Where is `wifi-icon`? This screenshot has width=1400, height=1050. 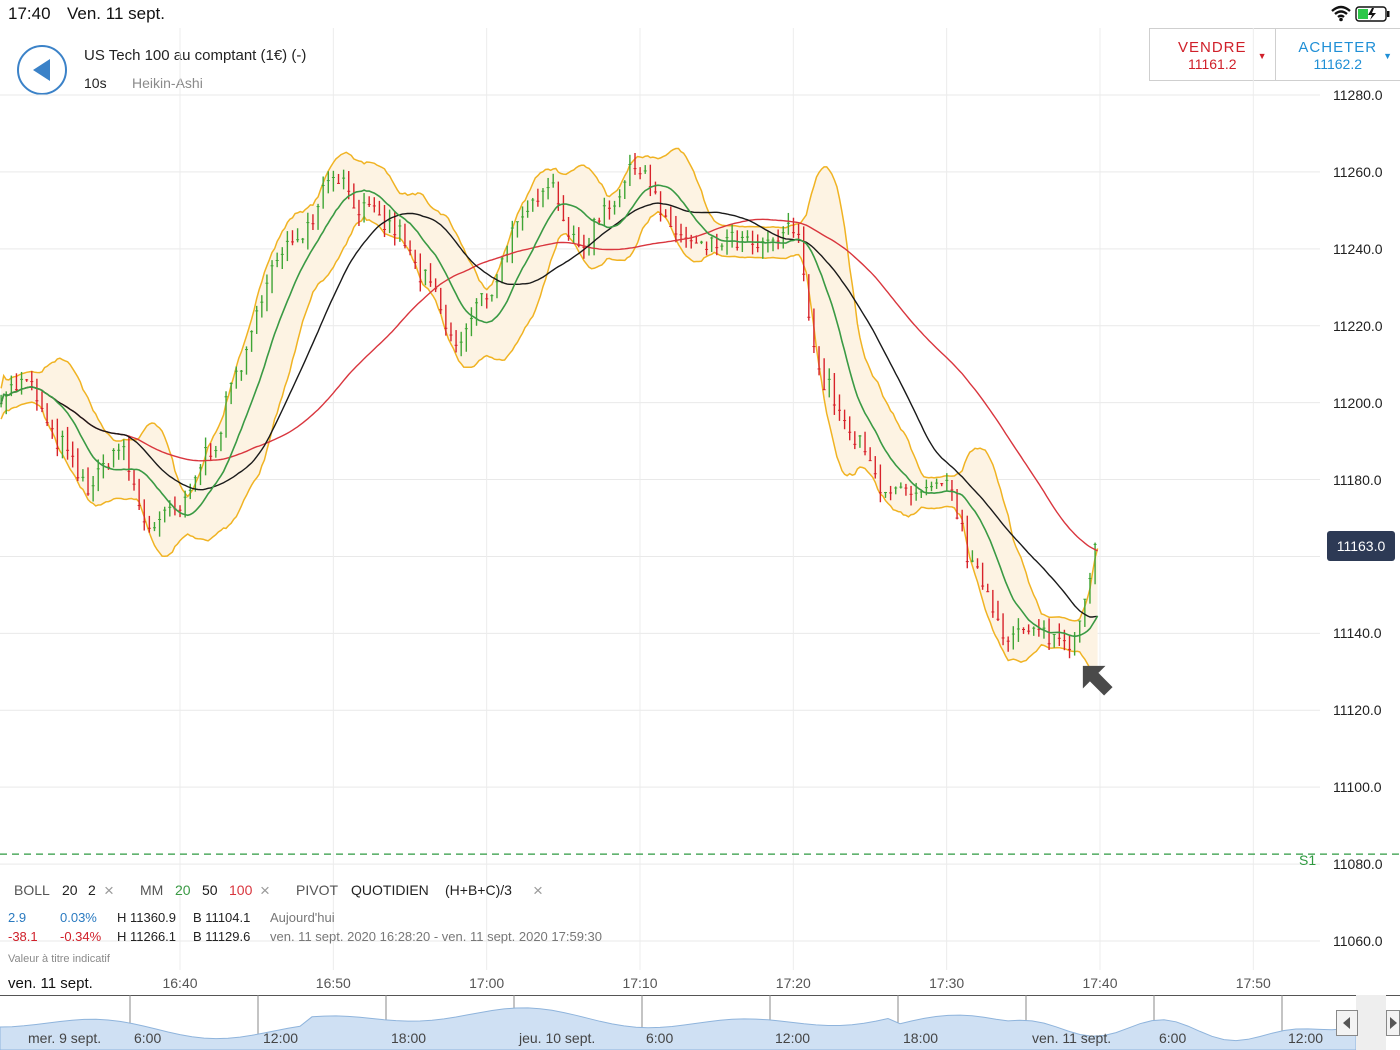 wifi-icon is located at coordinates (1341, 13).